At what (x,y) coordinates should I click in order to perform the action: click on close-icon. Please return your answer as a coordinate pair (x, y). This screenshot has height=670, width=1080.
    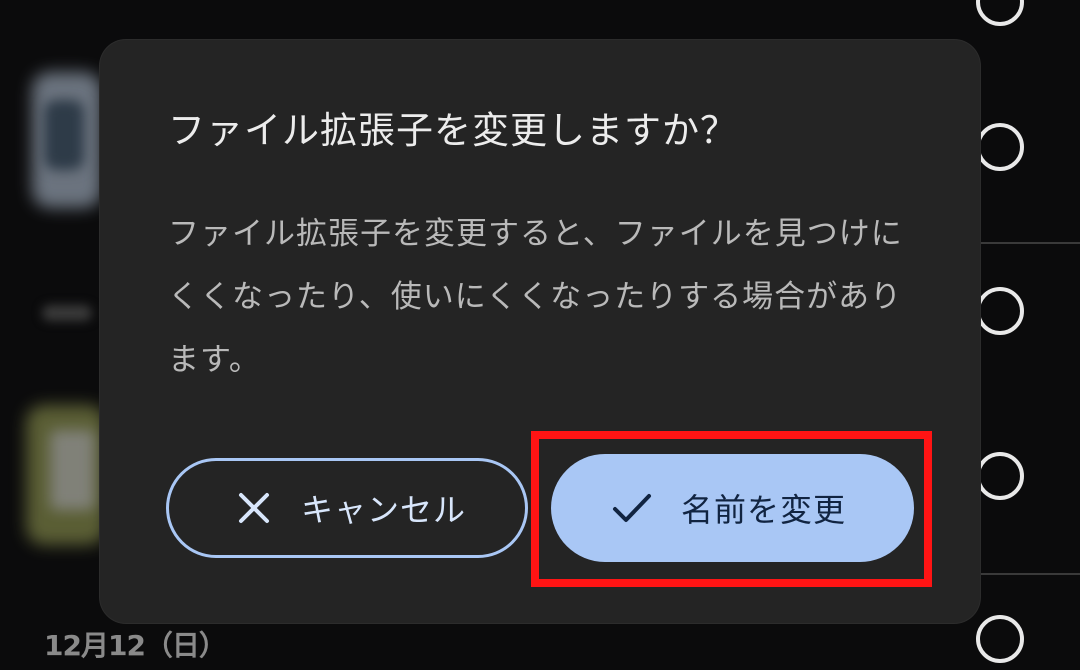
    Looking at the image, I should click on (254, 508).